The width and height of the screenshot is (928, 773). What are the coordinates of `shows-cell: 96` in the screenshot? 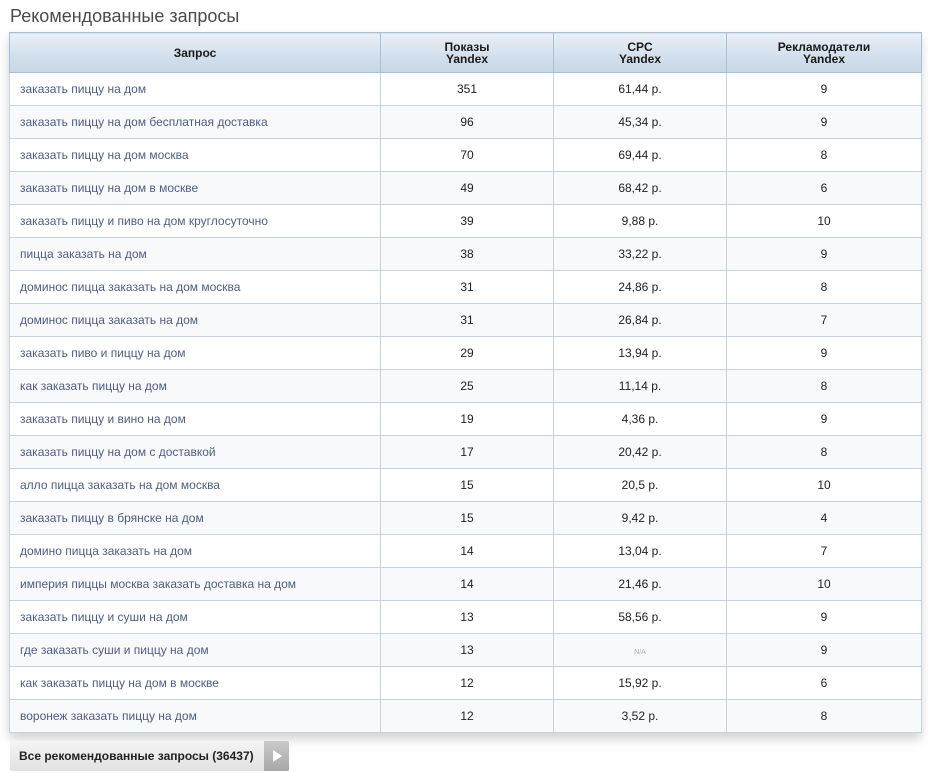 It's located at (467, 122).